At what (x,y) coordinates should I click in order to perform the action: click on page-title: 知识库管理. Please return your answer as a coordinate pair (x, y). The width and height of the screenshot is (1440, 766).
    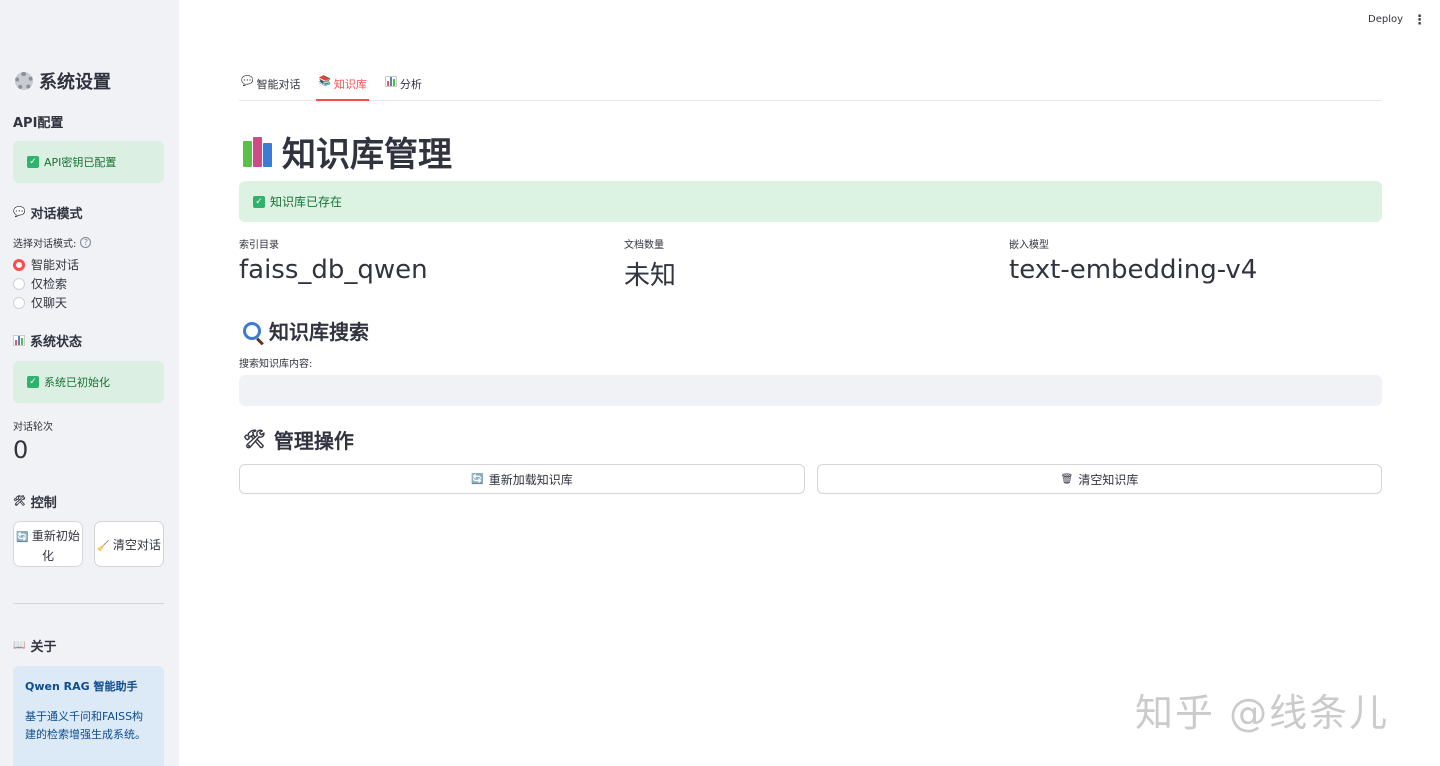
    Looking at the image, I should click on (347, 151).